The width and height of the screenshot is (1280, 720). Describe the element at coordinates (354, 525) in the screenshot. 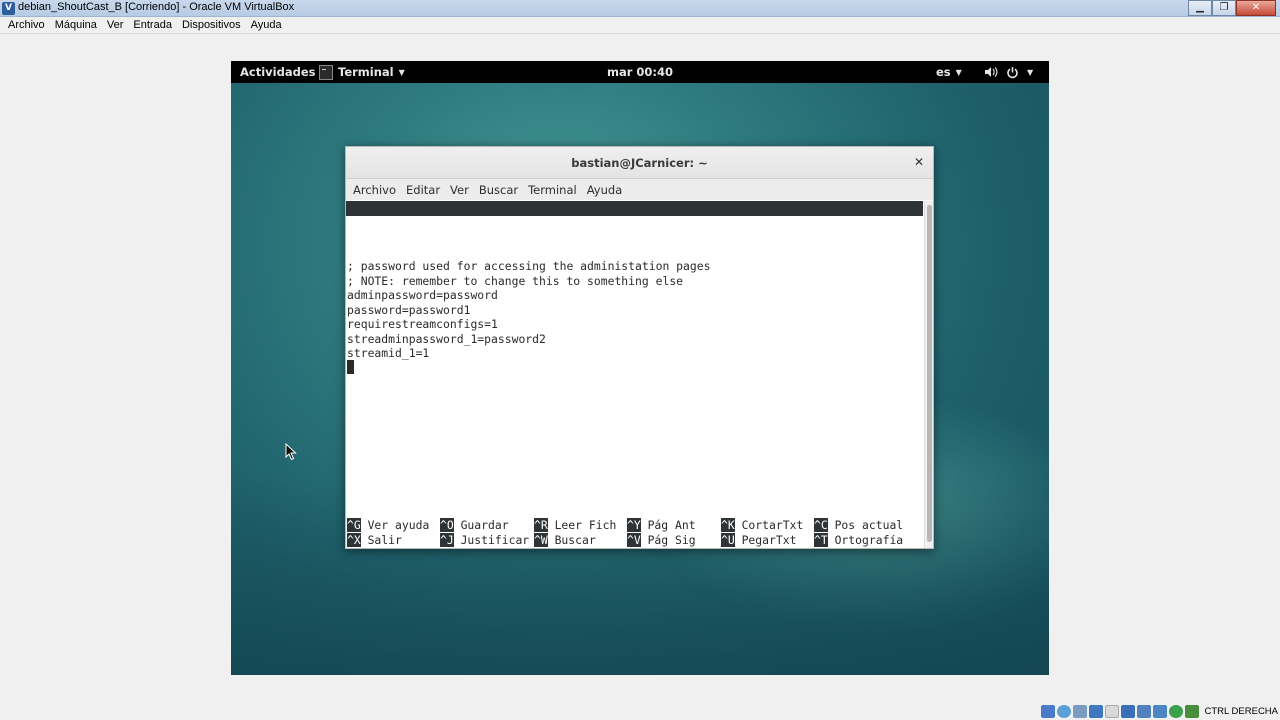

I see `shortcut-key: ^G` at that location.